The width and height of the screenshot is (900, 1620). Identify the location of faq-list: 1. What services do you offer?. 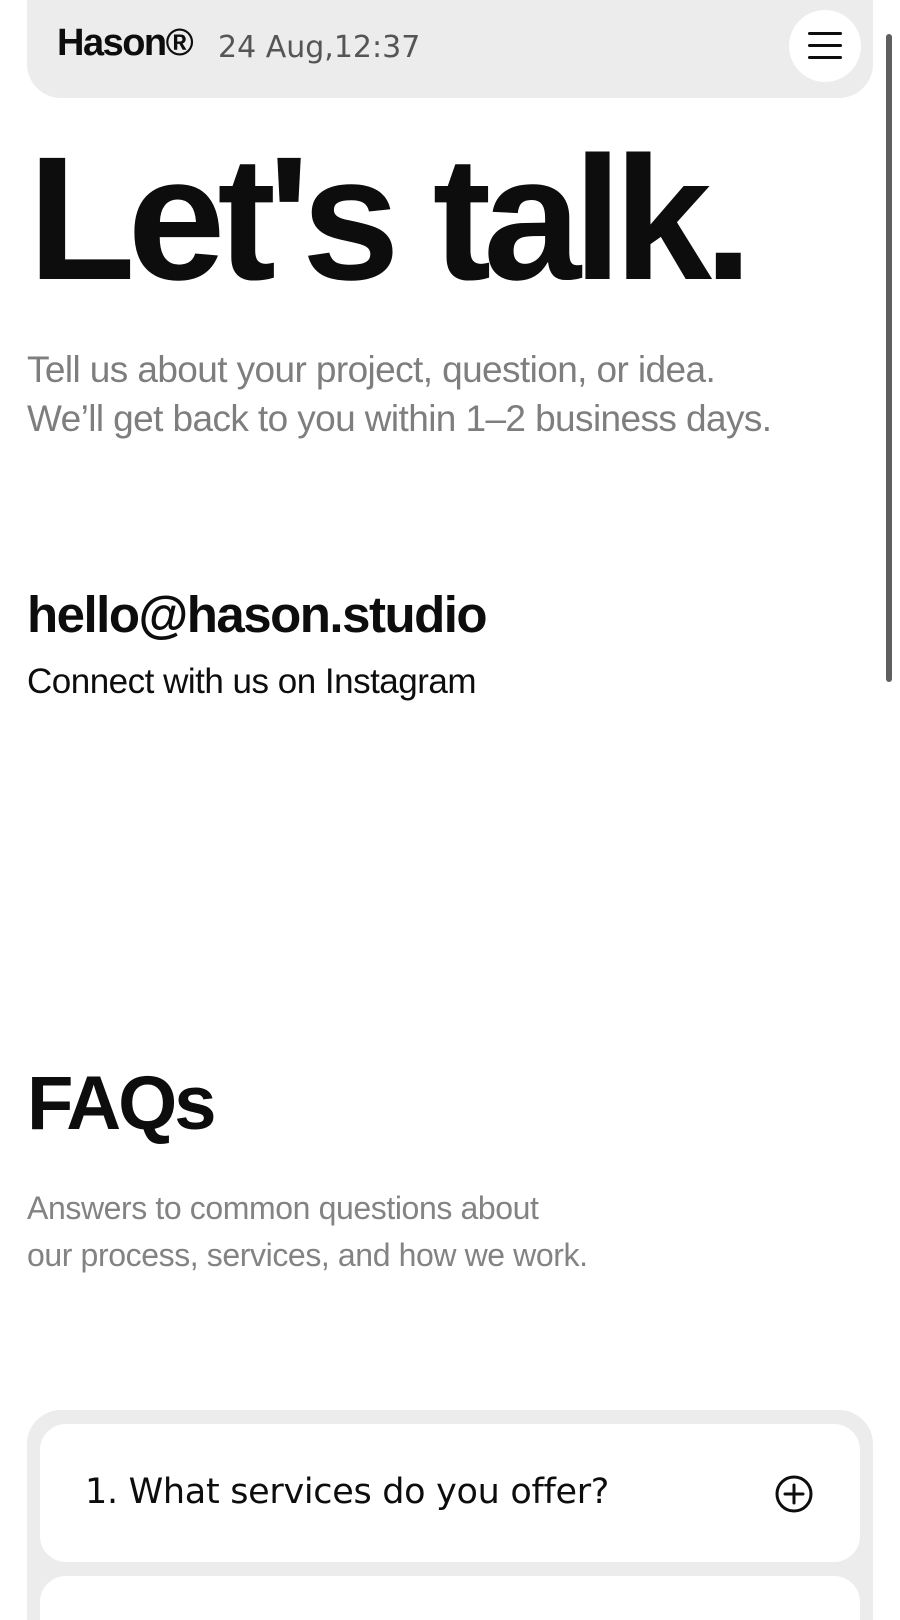
(450, 1515).